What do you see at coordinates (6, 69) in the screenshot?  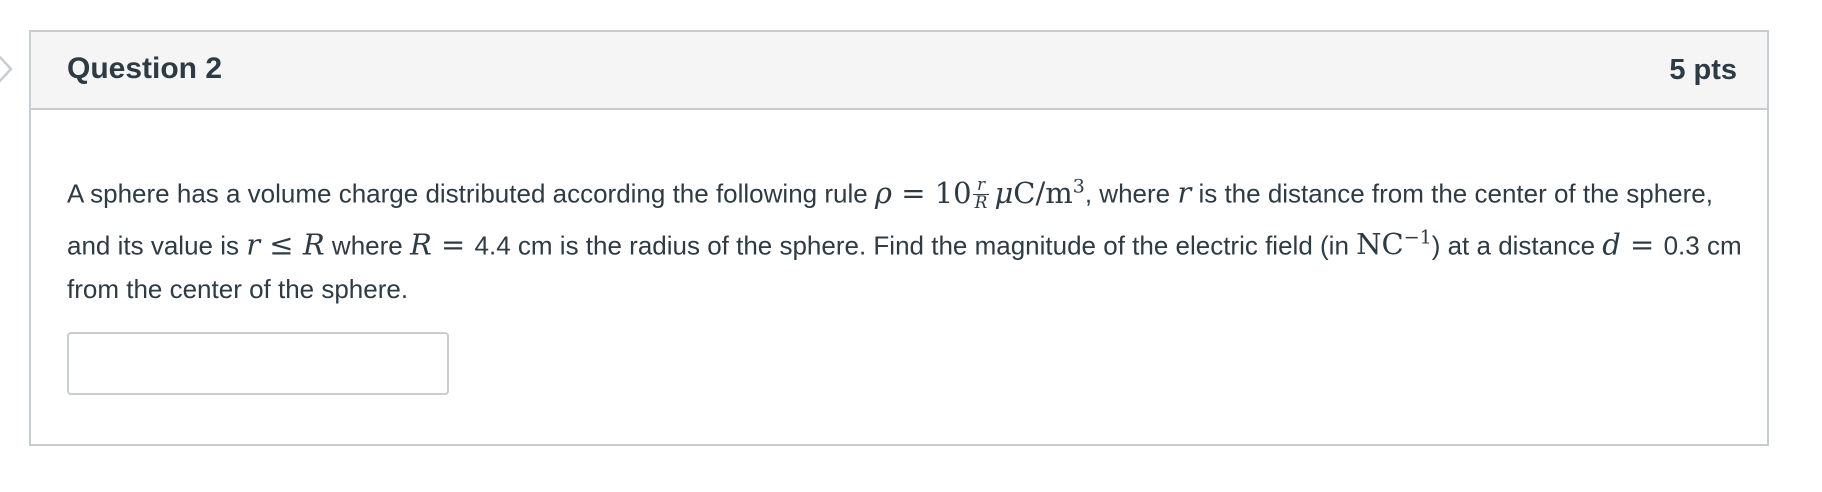 I see `chevron-right-icon` at bounding box center [6, 69].